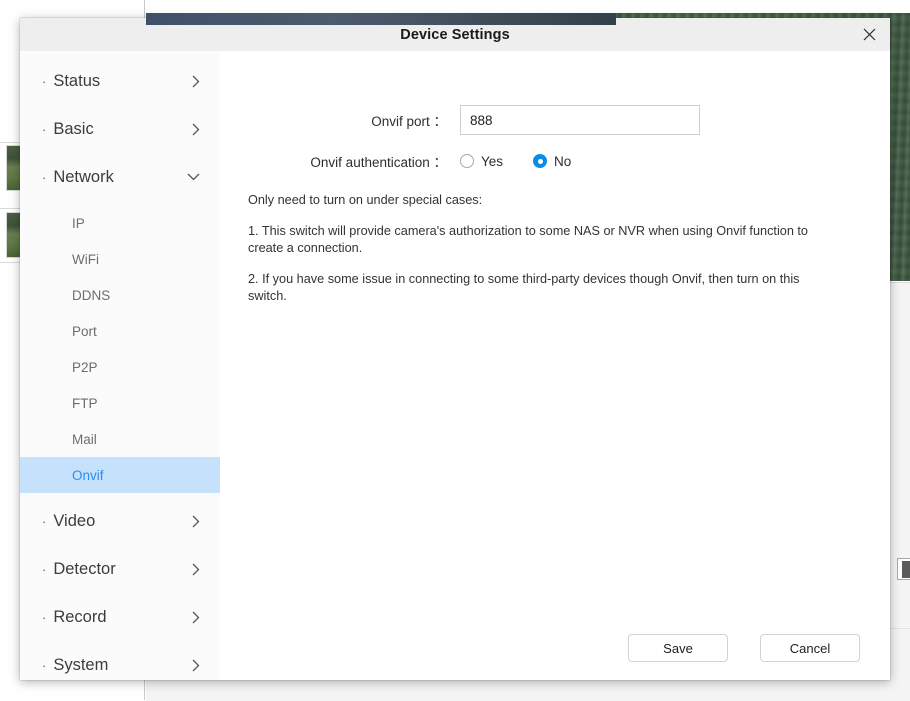 This screenshot has width=910, height=701. I want to click on radio-selected-icon, so click(540, 161).